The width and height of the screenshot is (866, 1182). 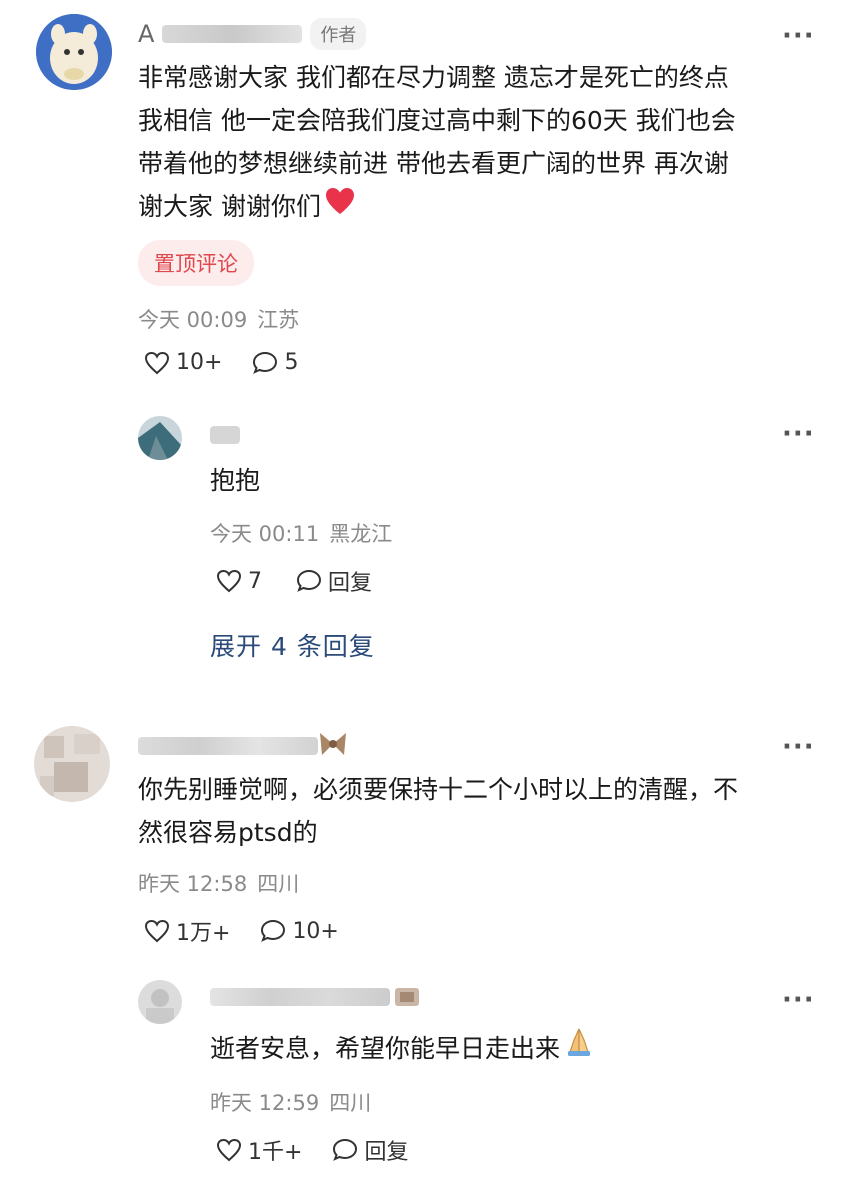 I want to click on reply-text: 抱抱, so click(x=235, y=480).